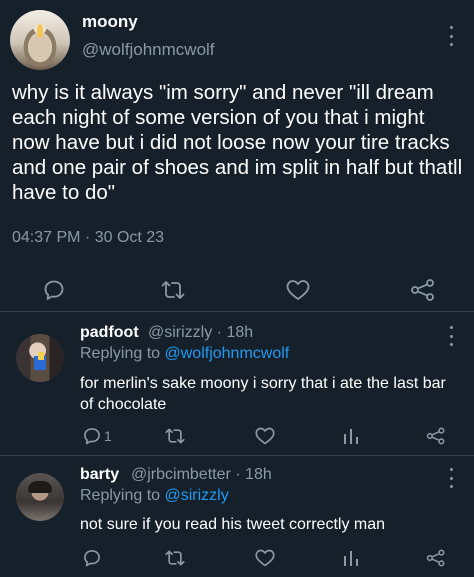  What do you see at coordinates (108, 436) in the screenshot?
I see `reply-count: 1` at bounding box center [108, 436].